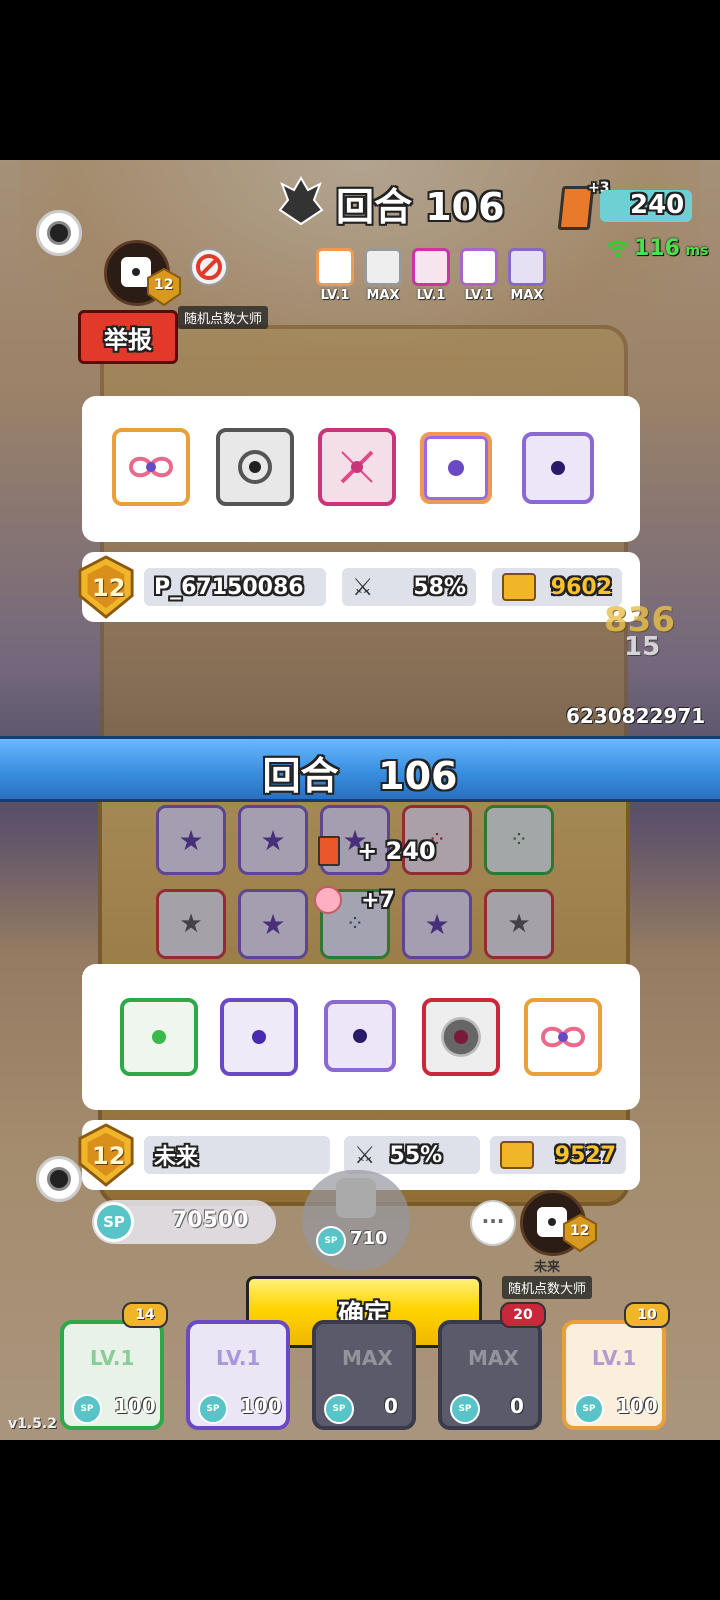 This screenshot has width=720, height=1600. Describe the element at coordinates (357, 467) in the screenshot. I see `dice-pink-sword` at that location.